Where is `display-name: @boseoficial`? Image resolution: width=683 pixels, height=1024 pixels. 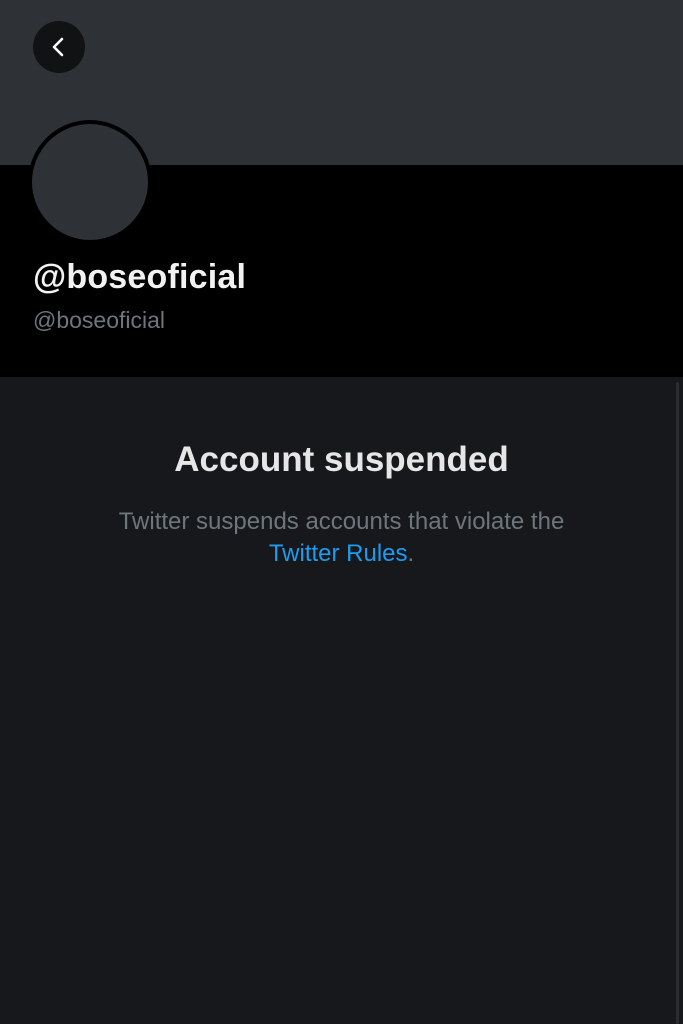
display-name: @boseoficial is located at coordinates (140, 277).